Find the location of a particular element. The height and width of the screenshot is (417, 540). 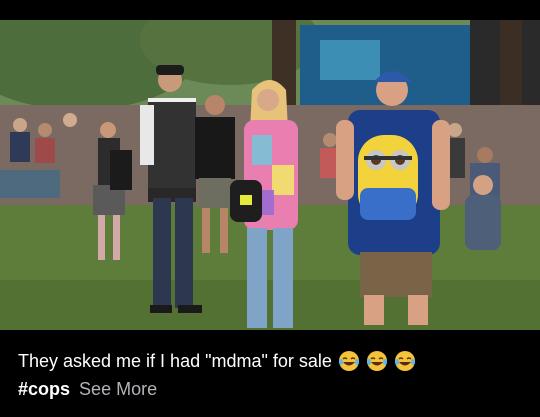

hashtag-link: #cops is located at coordinates (44, 389).